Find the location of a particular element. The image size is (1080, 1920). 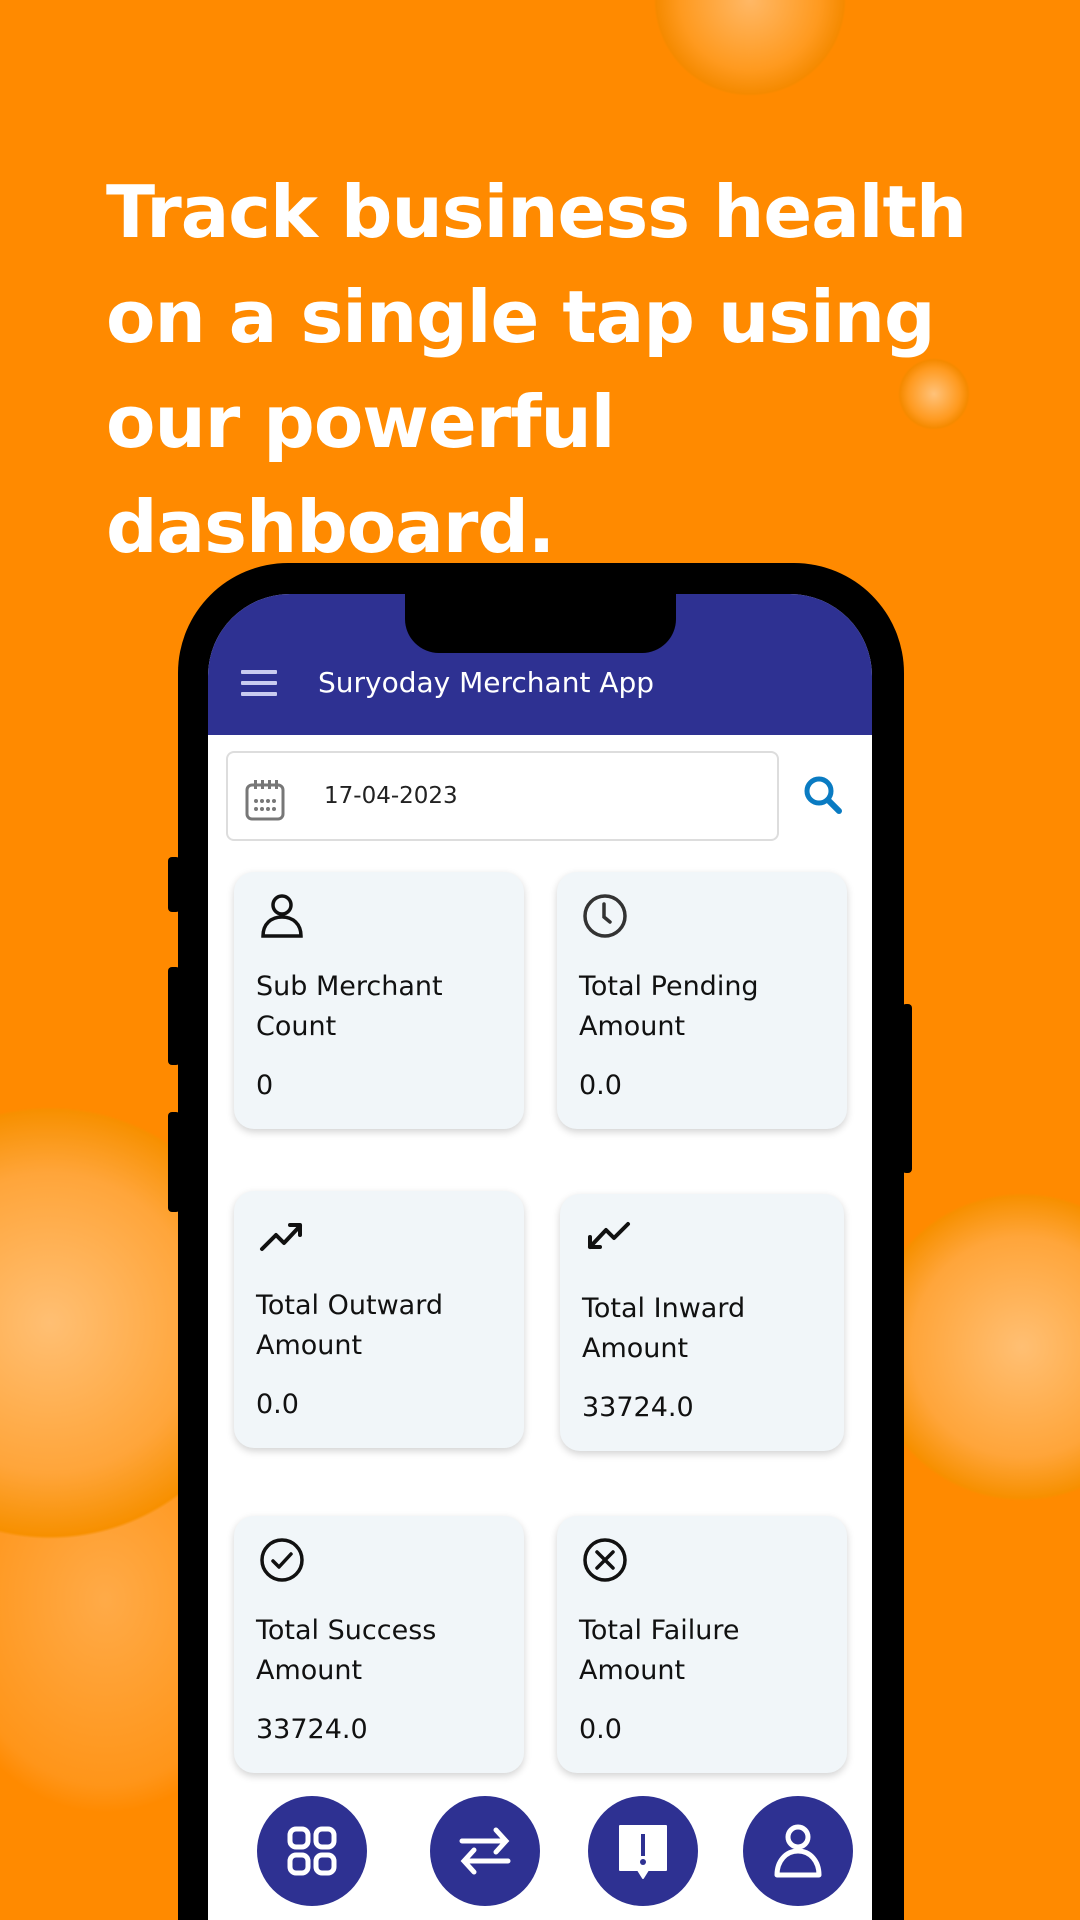

stat-card: Total Failure Amount 0.0 is located at coordinates (702, 1644).